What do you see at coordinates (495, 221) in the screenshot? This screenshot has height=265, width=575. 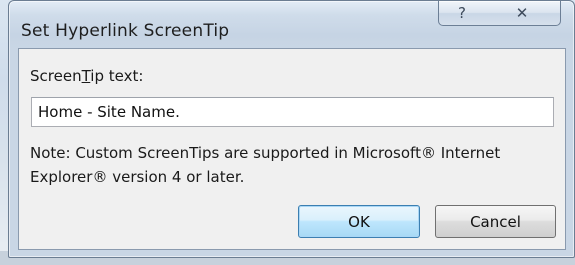 I see `cancel-button: Cancel` at bounding box center [495, 221].